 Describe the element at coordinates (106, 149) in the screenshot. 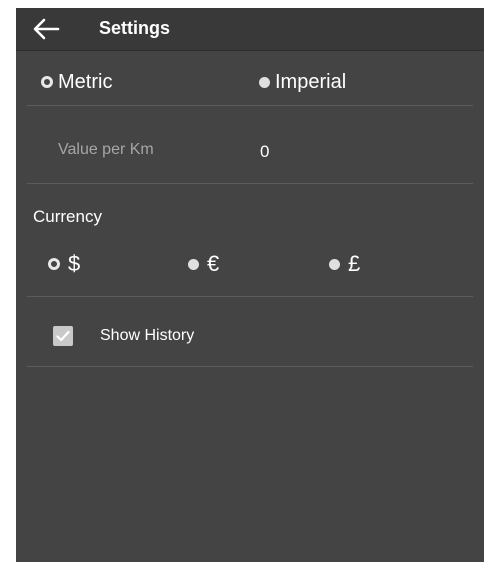

I see `value-per-km-label: Value per Km` at that location.